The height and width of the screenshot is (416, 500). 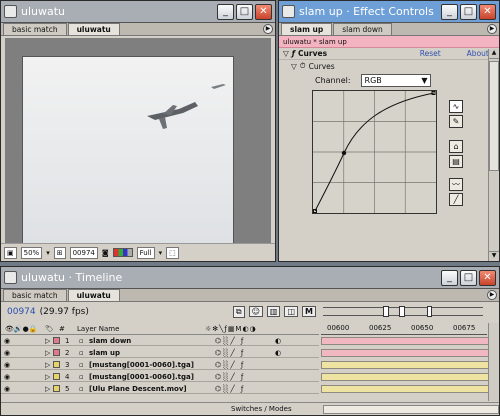 I want to click on switches-modes-toggle: Switches / Modes, so click(x=261, y=409).